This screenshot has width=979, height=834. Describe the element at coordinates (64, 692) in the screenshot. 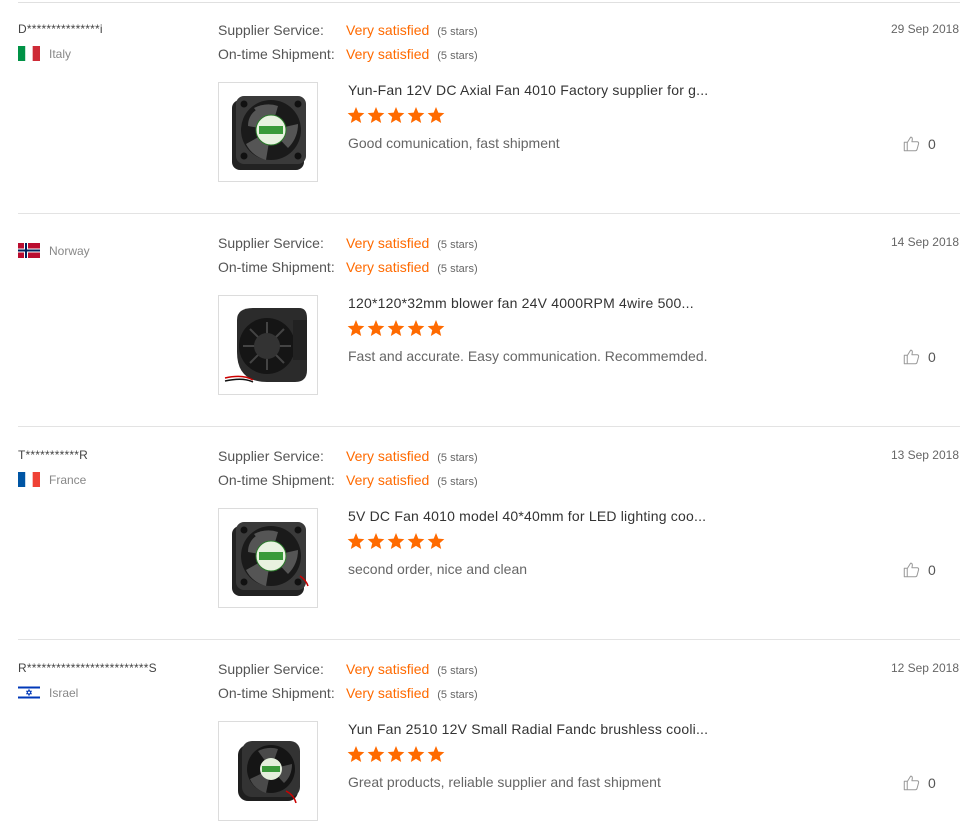

I see `country-name: Israel` at that location.